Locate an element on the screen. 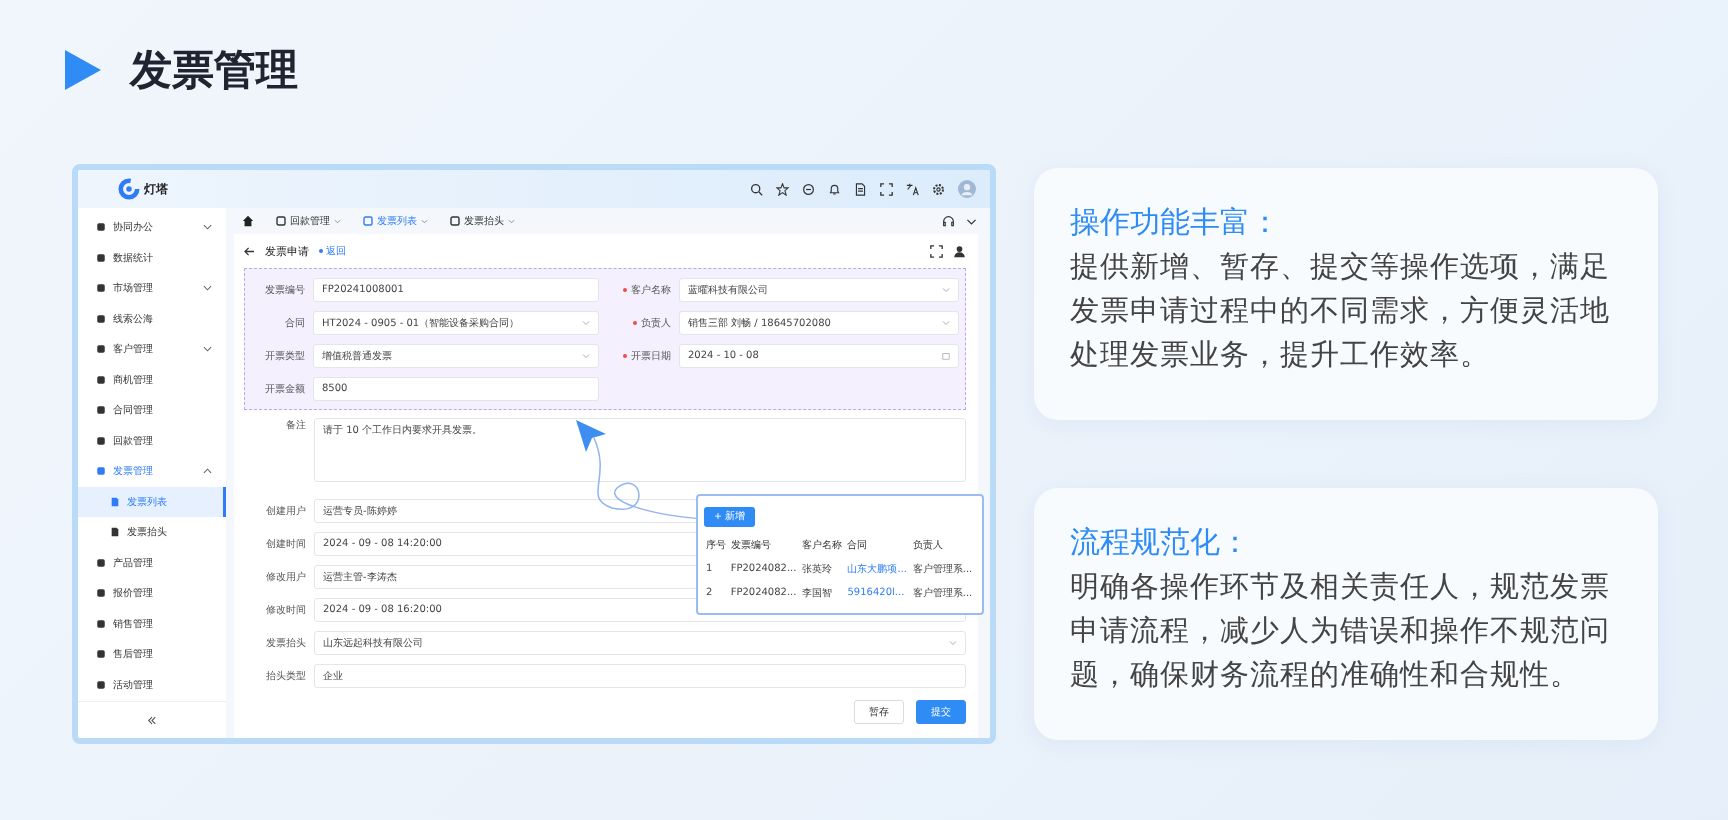 The height and width of the screenshot is (820, 1728). card-text: 明确各操作环节及相关责任人，规范发票申请流程，减少人为错误和操作不规范问题，确保财务流程的准确性和合规性。 is located at coordinates (1341, 633).